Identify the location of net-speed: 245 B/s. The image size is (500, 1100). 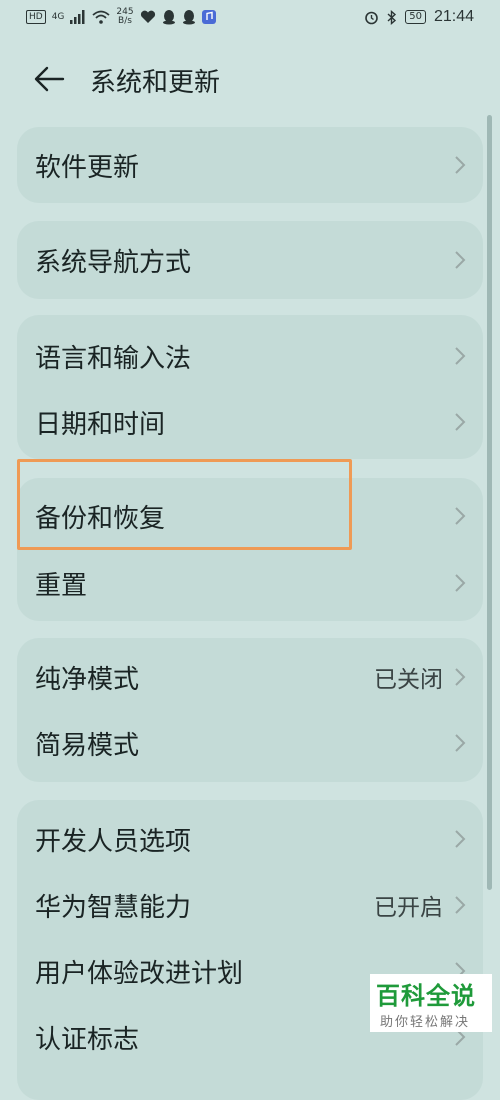
(124, 17).